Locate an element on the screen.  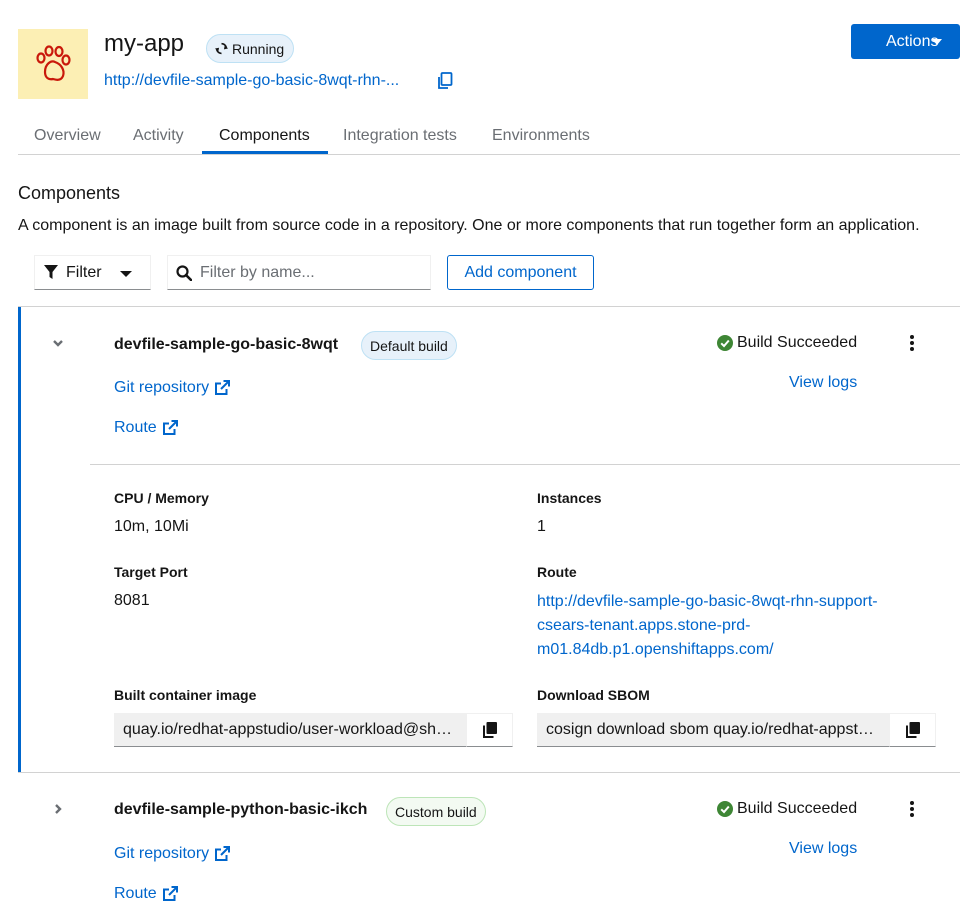
chevron-right-icon is located at coordinates (58, 809).